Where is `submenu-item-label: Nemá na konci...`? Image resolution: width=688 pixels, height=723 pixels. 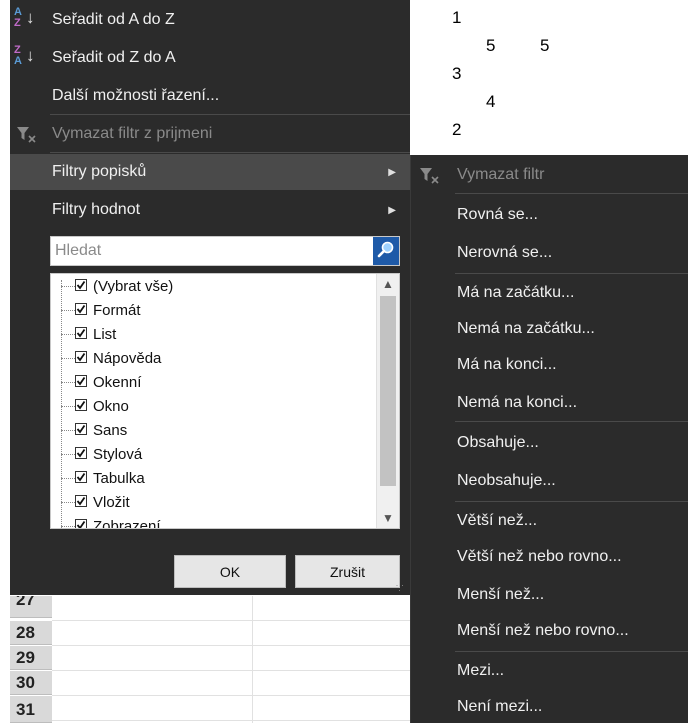 submenu-item-label: Nemá na konci... is located at coordinates (517, 402).